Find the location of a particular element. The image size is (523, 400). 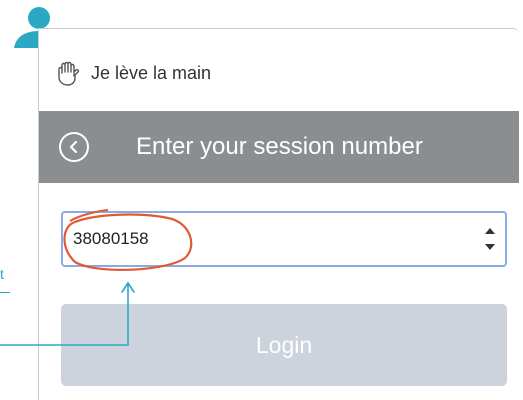

number-spinner is located at coordinates (490, 239).